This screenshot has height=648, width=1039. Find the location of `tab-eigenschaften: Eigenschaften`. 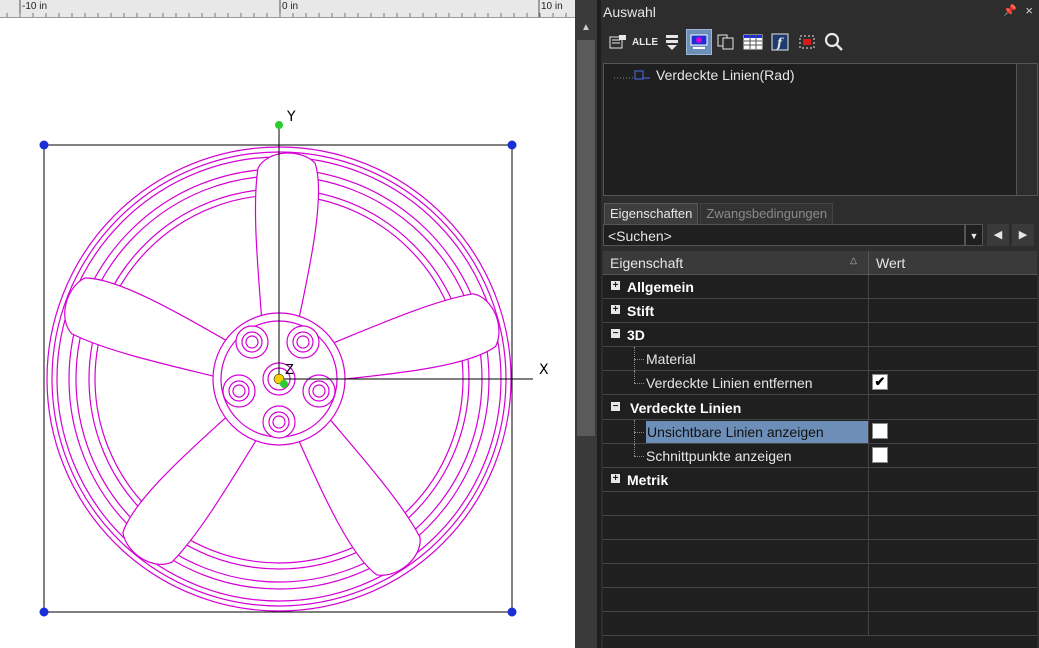

tab-eigenschaften: Eigenschaften is located at coordinates (651, 213).